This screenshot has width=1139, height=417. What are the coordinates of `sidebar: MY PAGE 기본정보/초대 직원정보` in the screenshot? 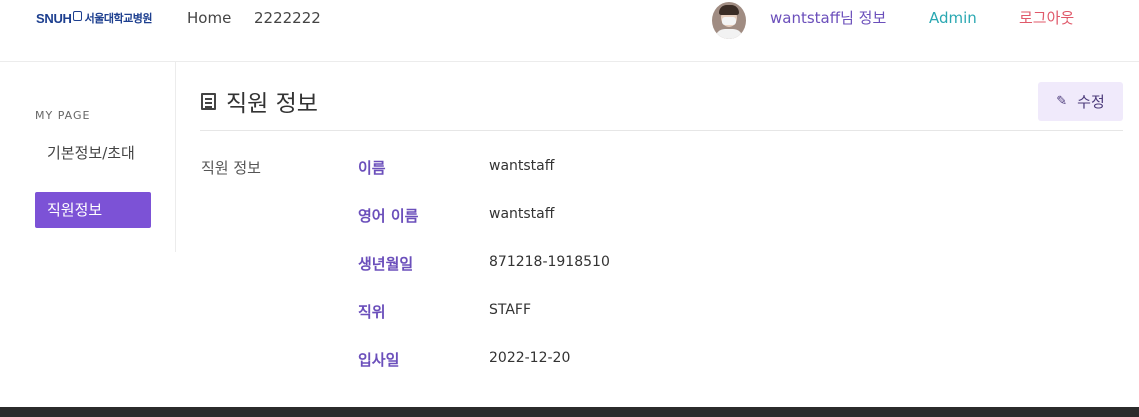 It's located at (88, 157).